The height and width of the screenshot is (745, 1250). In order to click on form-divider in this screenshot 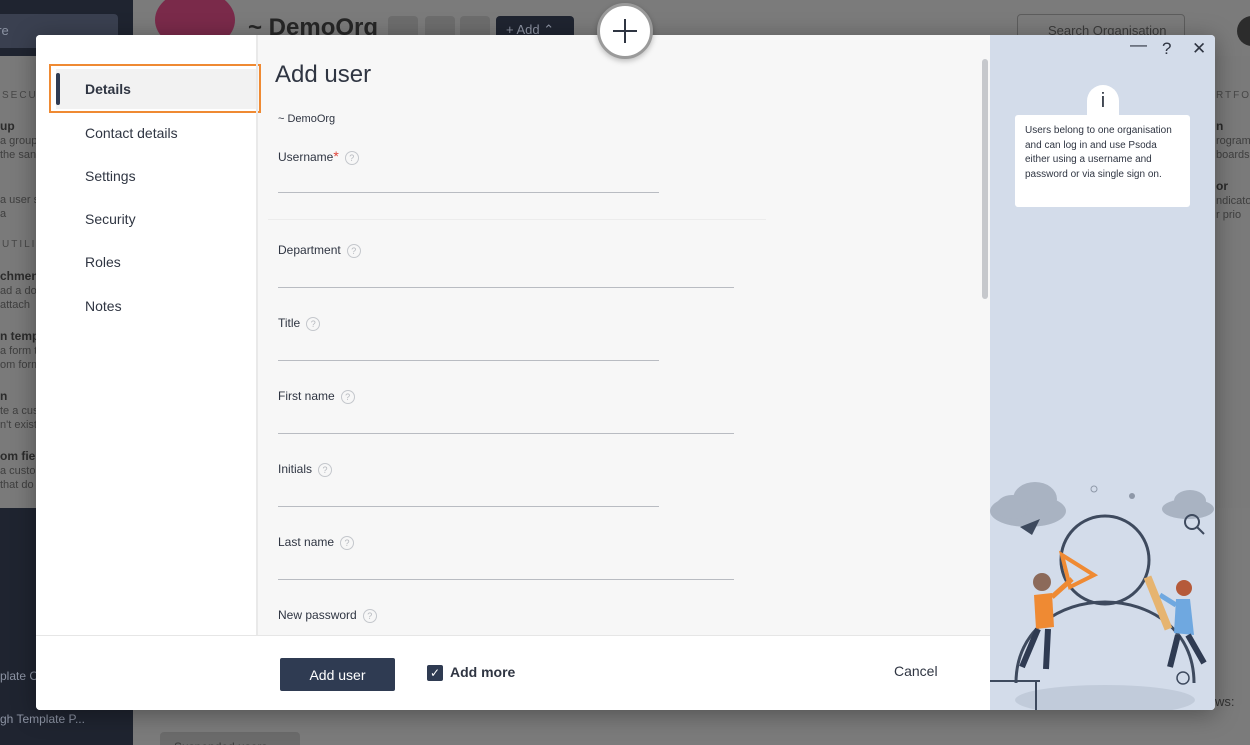, I will do `click(257, 335)`.